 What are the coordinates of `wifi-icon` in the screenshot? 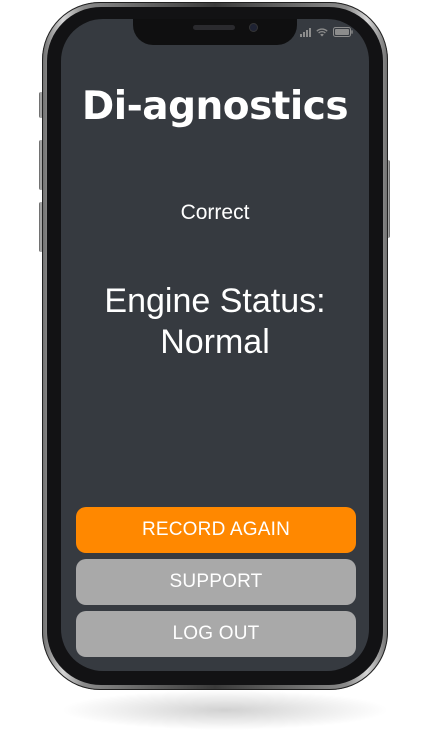 It's located at (322, 32).